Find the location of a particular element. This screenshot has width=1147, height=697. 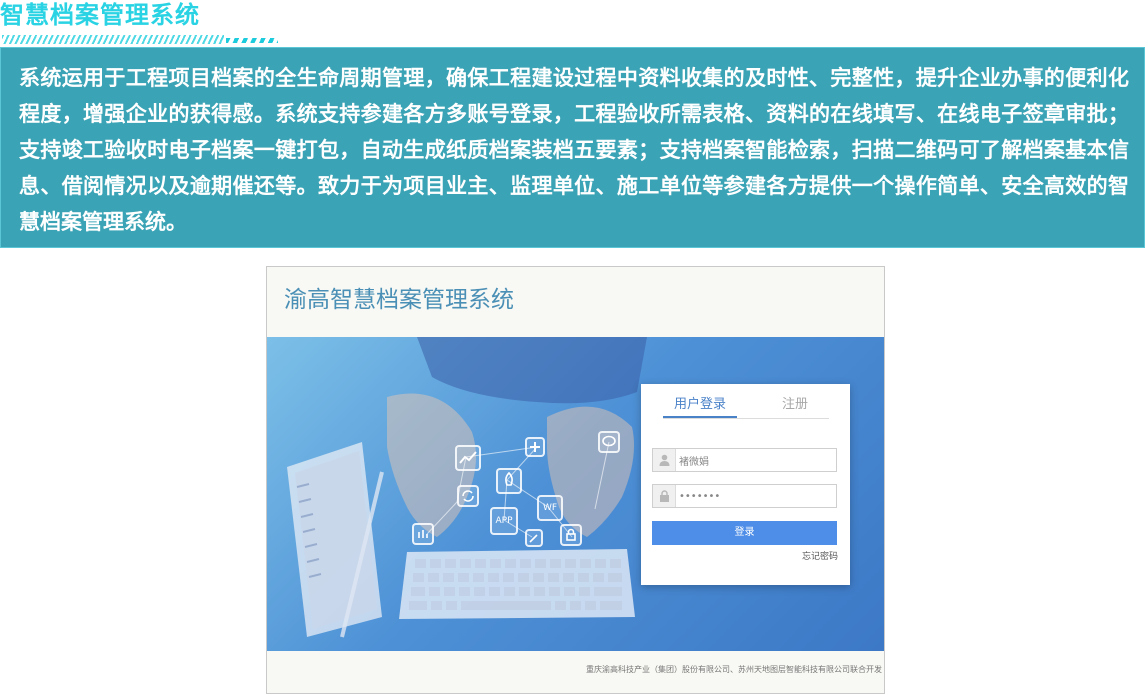

medical-icon is located at coordinates (535, 447).